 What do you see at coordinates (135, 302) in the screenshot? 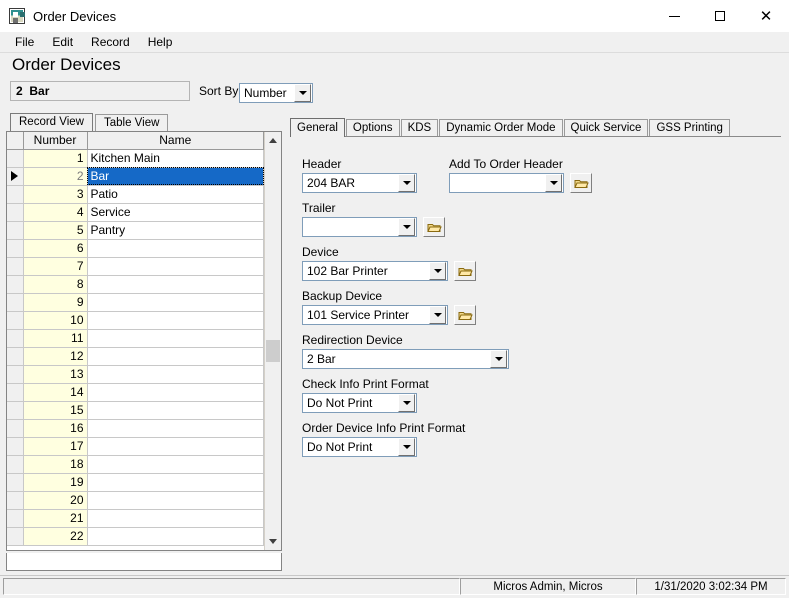
I see `table-row: 9` at bounding box center [135, 302].